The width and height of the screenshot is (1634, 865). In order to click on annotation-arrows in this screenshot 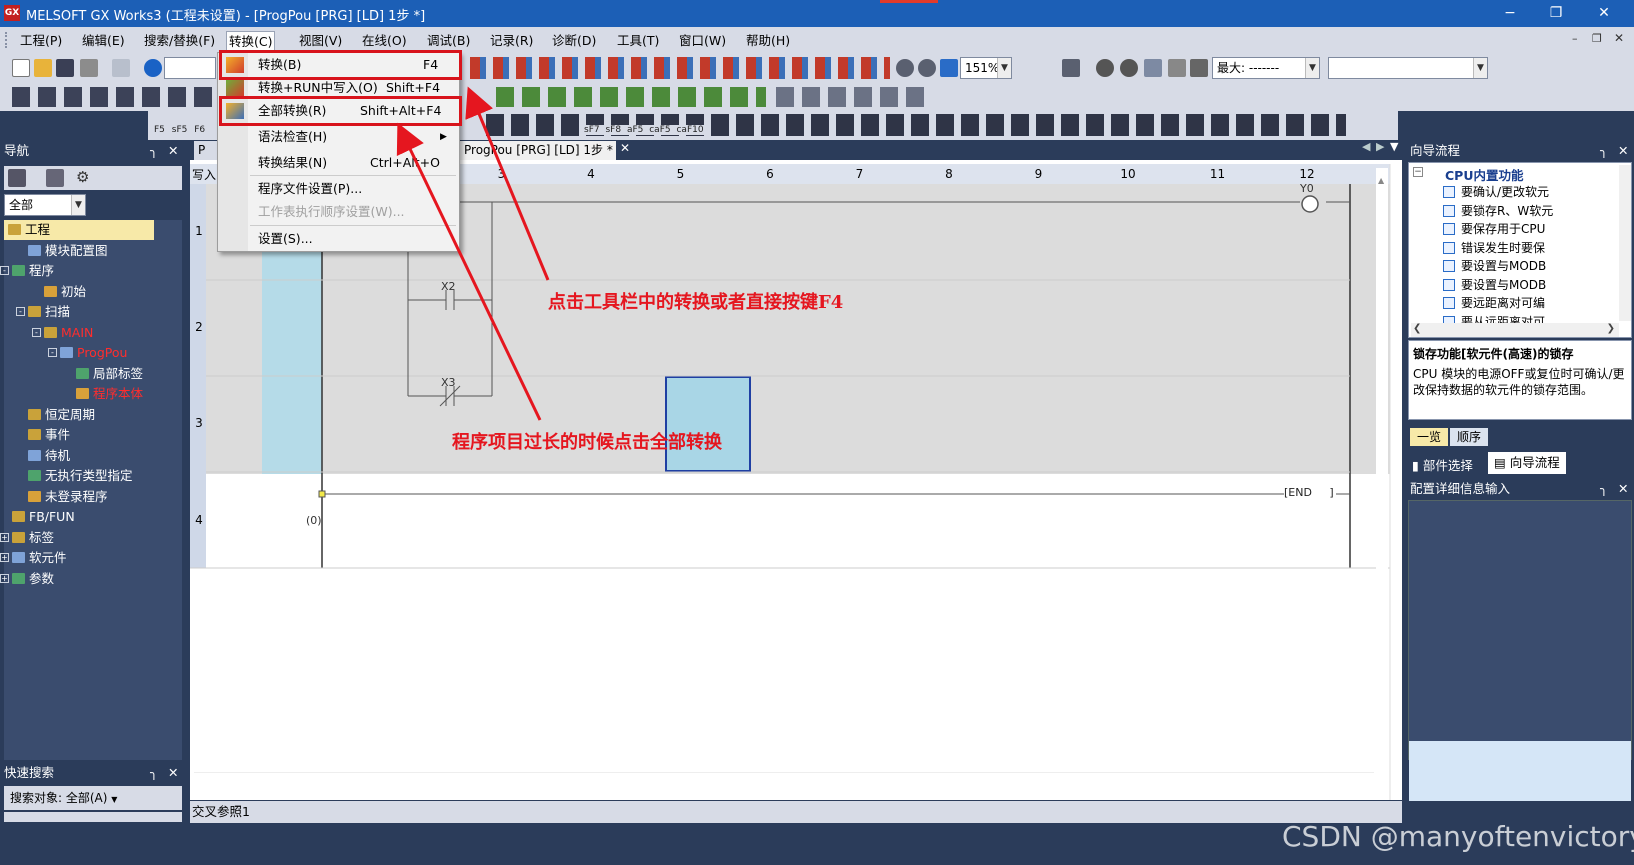, I will do `click(473, 253)`.